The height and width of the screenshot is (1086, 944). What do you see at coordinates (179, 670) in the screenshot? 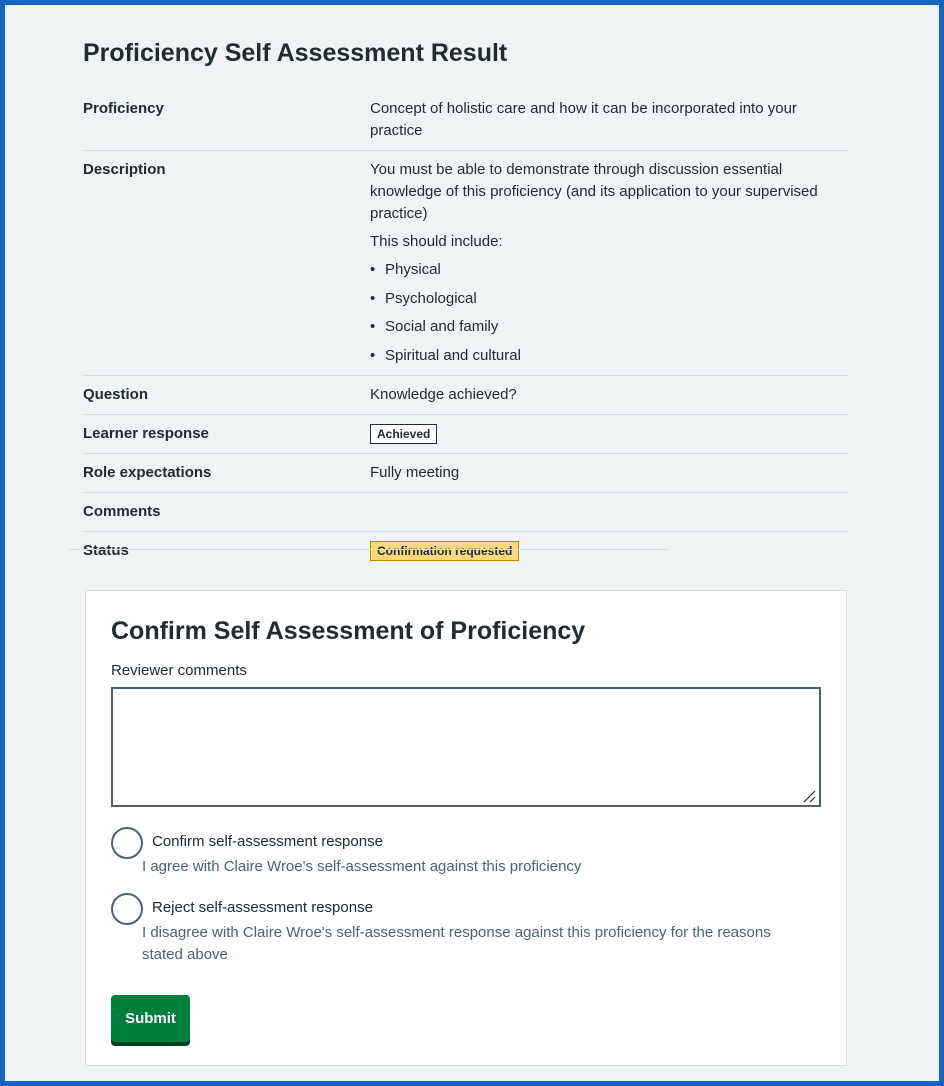
I see `reviewer-comments-label: Reviewer comments` at bounding box center [179, 670].